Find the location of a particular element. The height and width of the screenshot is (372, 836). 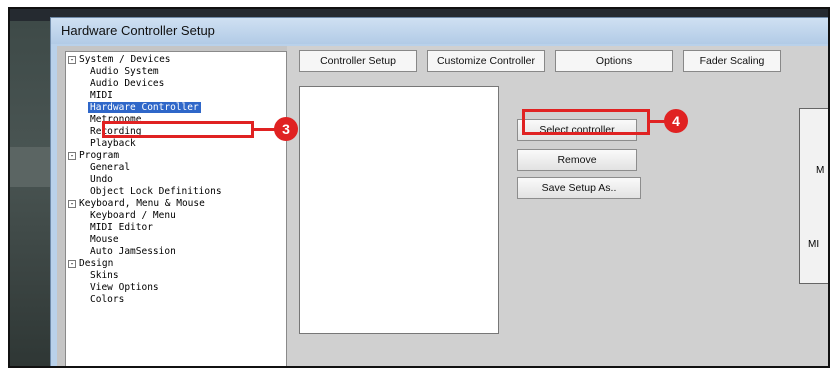

tree-item-audio-devices: Audio Devices is located at coordinates (127, 84).